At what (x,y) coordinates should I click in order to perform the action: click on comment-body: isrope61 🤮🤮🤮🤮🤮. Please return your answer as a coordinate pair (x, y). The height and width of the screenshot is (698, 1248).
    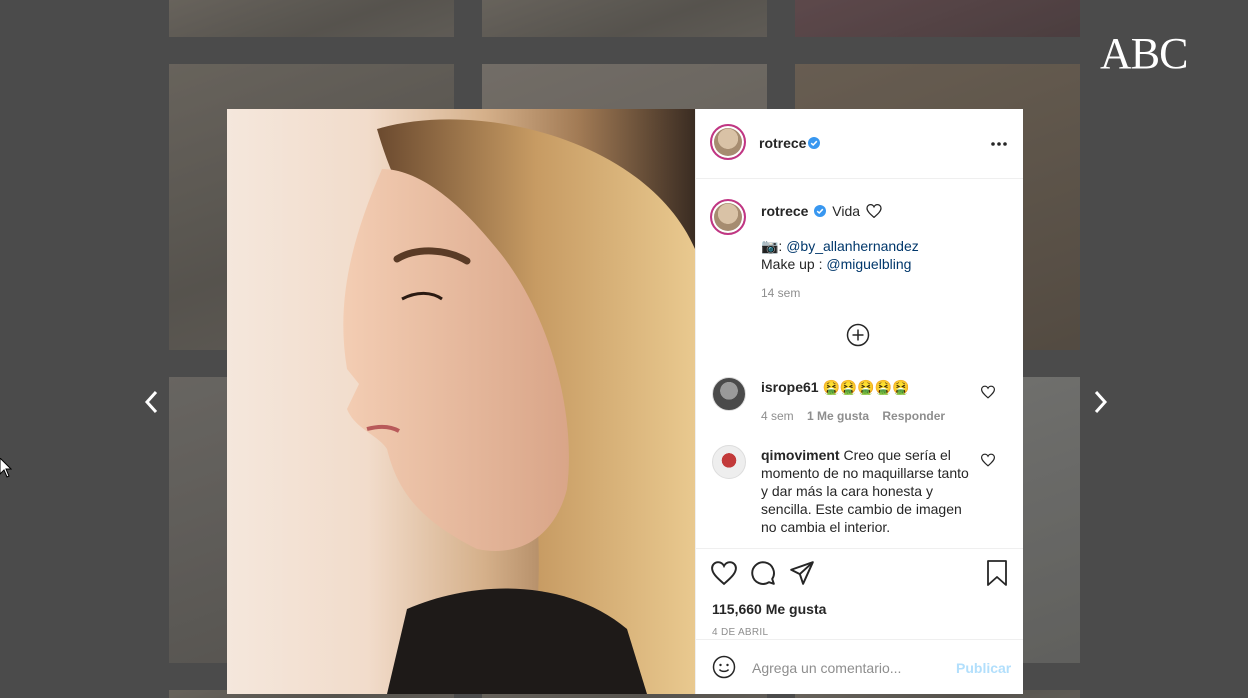
    Looking at the image, I should click on (871, 387).